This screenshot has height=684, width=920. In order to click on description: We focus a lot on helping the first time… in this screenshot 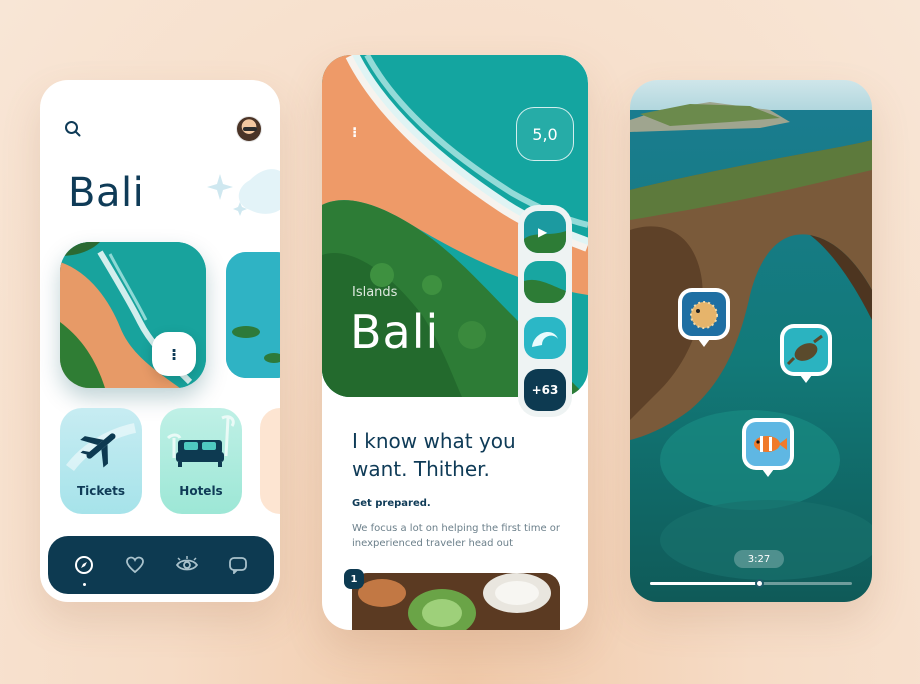, I will do `click(456, 536)`.